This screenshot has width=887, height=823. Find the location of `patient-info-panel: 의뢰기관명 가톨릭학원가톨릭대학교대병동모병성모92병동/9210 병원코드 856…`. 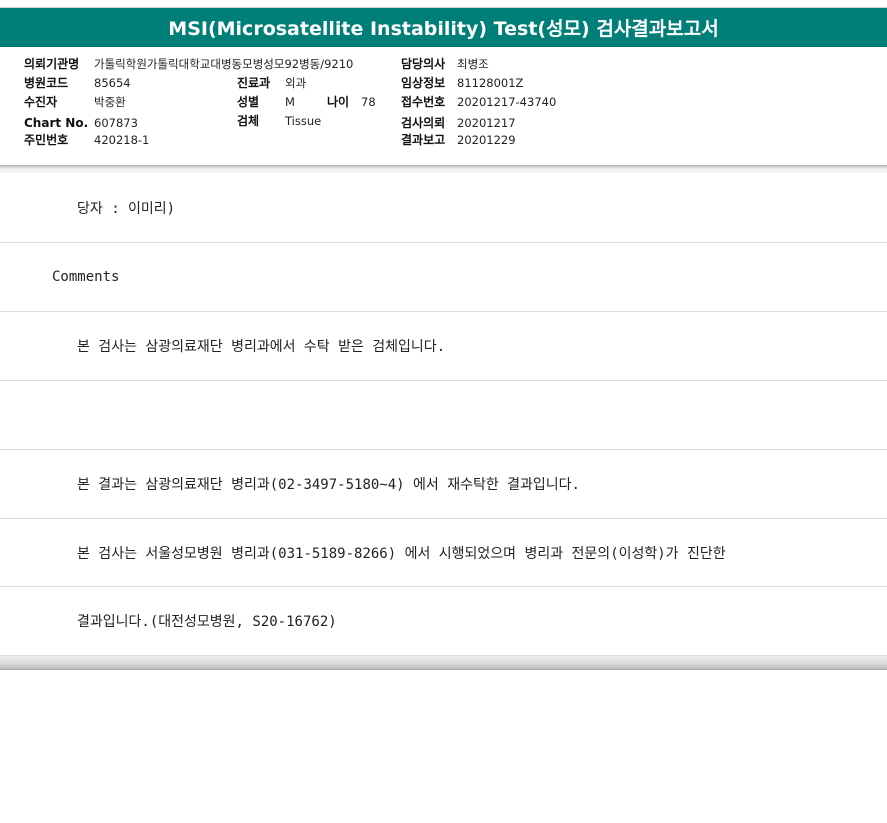

patient-info-panel: 의뢰기관명 가톨릭학원가톨릭대학교대병동모병성모92병동/9210 병원코드 856… is located at coordinates (443, 106).